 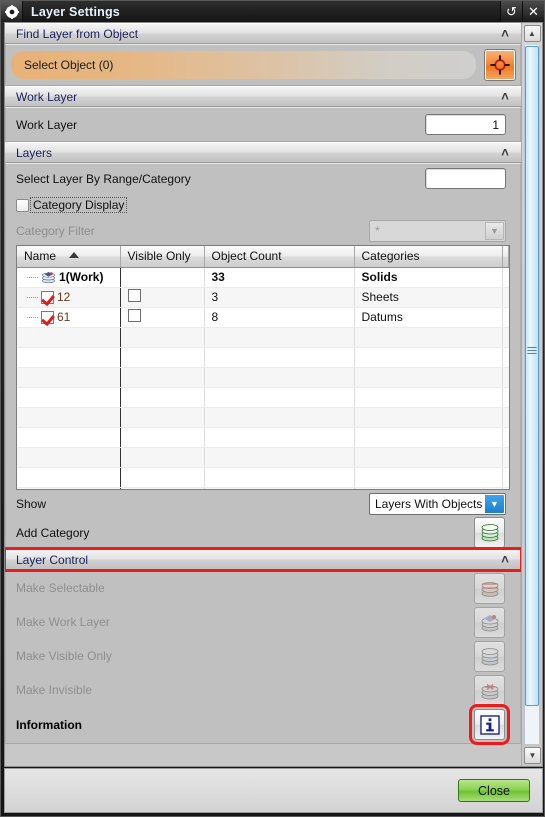 What do you see at coordinates (12, 11) in the screenshot?
I see `gear-icon` at bounding box center [12, 11].